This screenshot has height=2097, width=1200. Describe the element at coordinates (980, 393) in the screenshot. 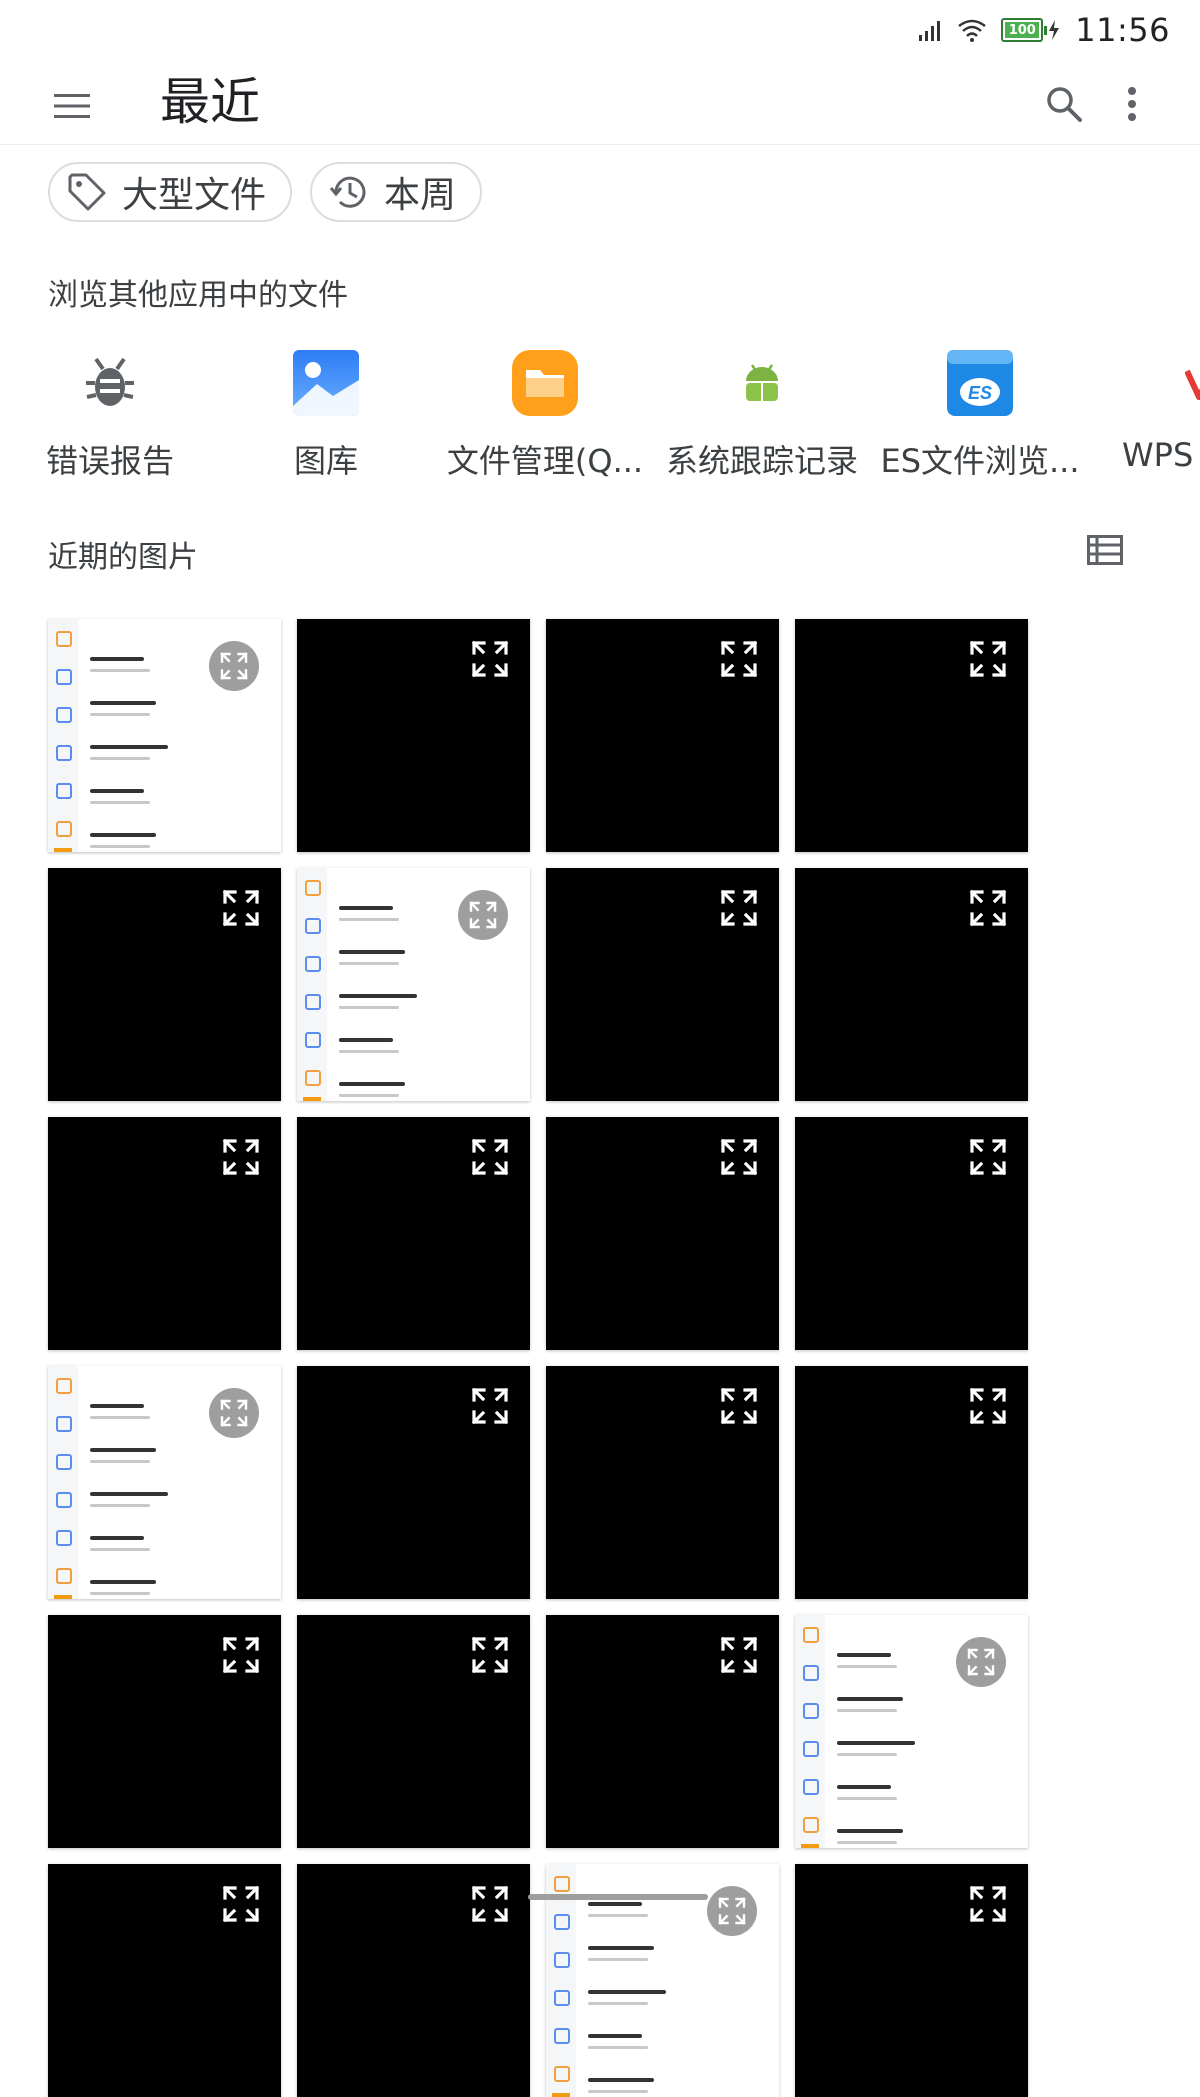

I see `svg-text: ES` at that location.